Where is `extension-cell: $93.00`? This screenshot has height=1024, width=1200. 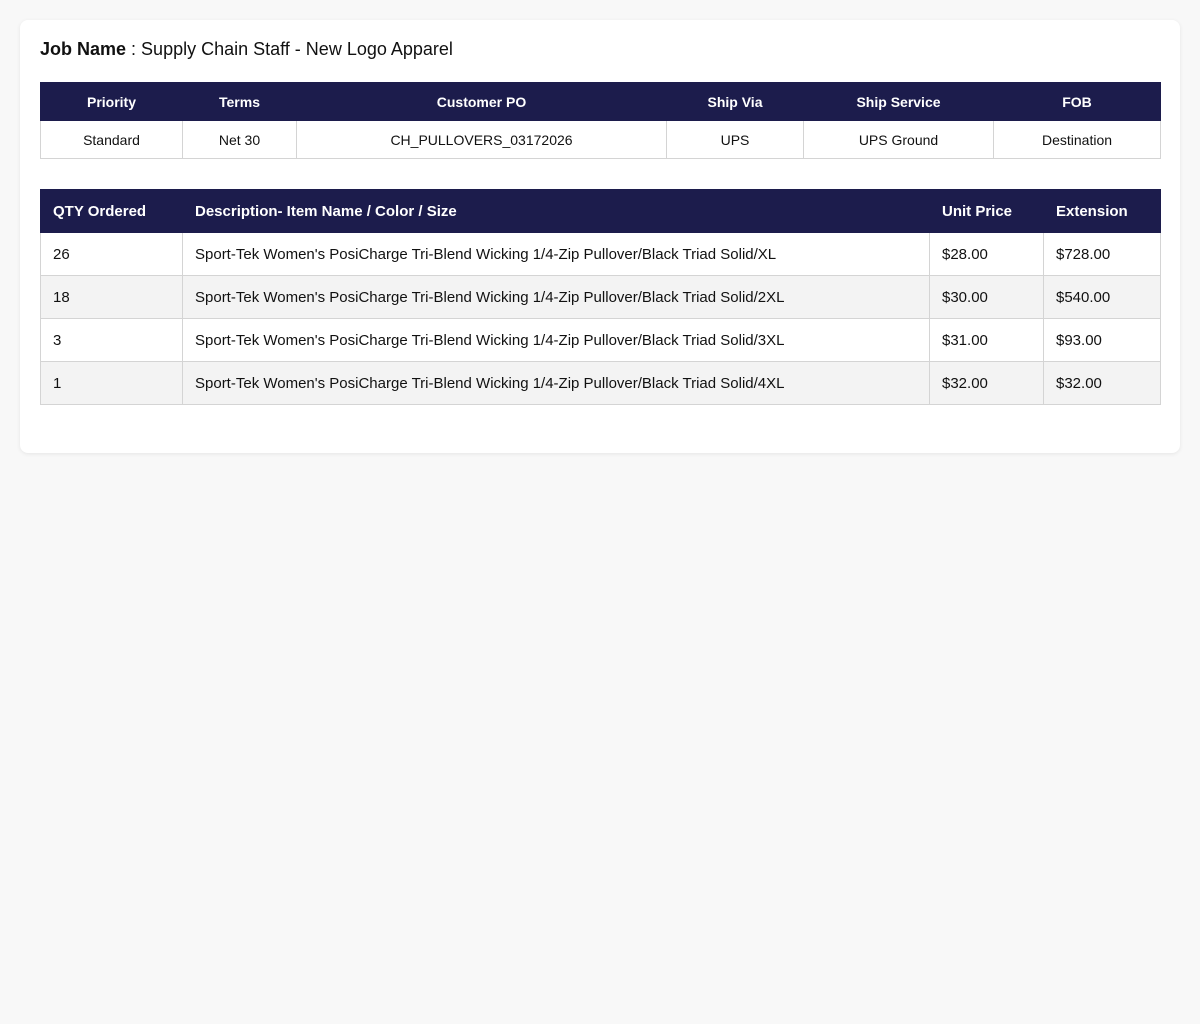 extension-cell: $93.00 is located at coordinates (1102, 340).